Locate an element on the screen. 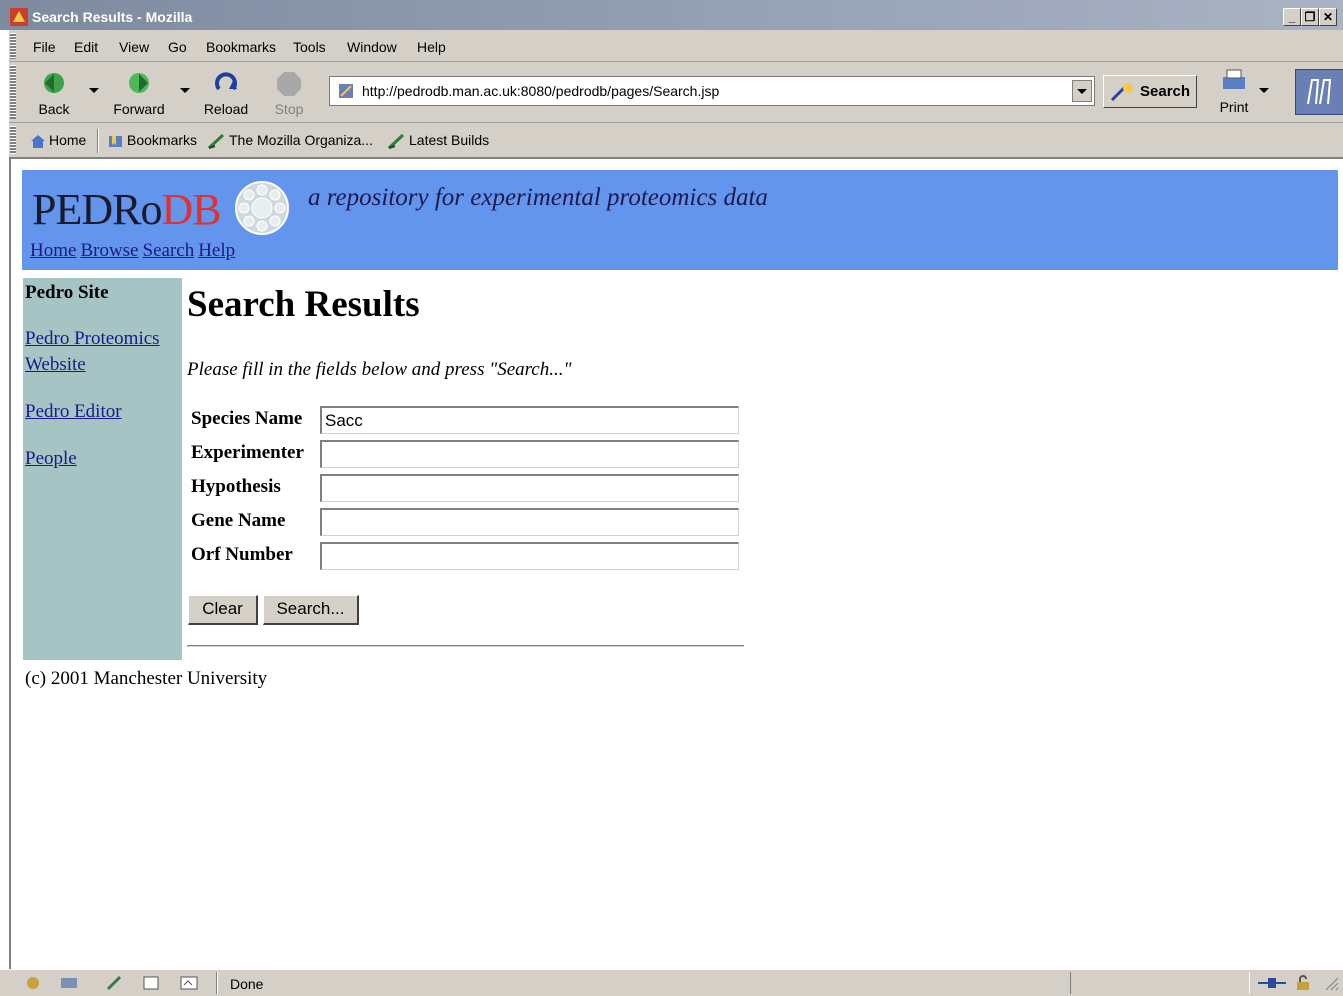 This screenshot has height=996, width=1343. search-button-label: Search is located at coordinates (1165, 91).